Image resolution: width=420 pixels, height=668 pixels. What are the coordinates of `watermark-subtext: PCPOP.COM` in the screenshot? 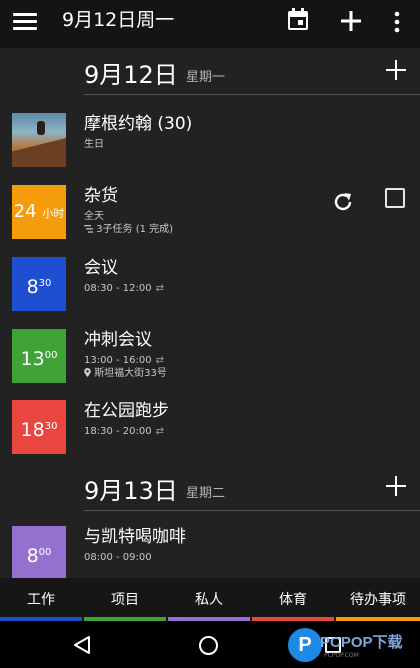 It's located at (341, 655).